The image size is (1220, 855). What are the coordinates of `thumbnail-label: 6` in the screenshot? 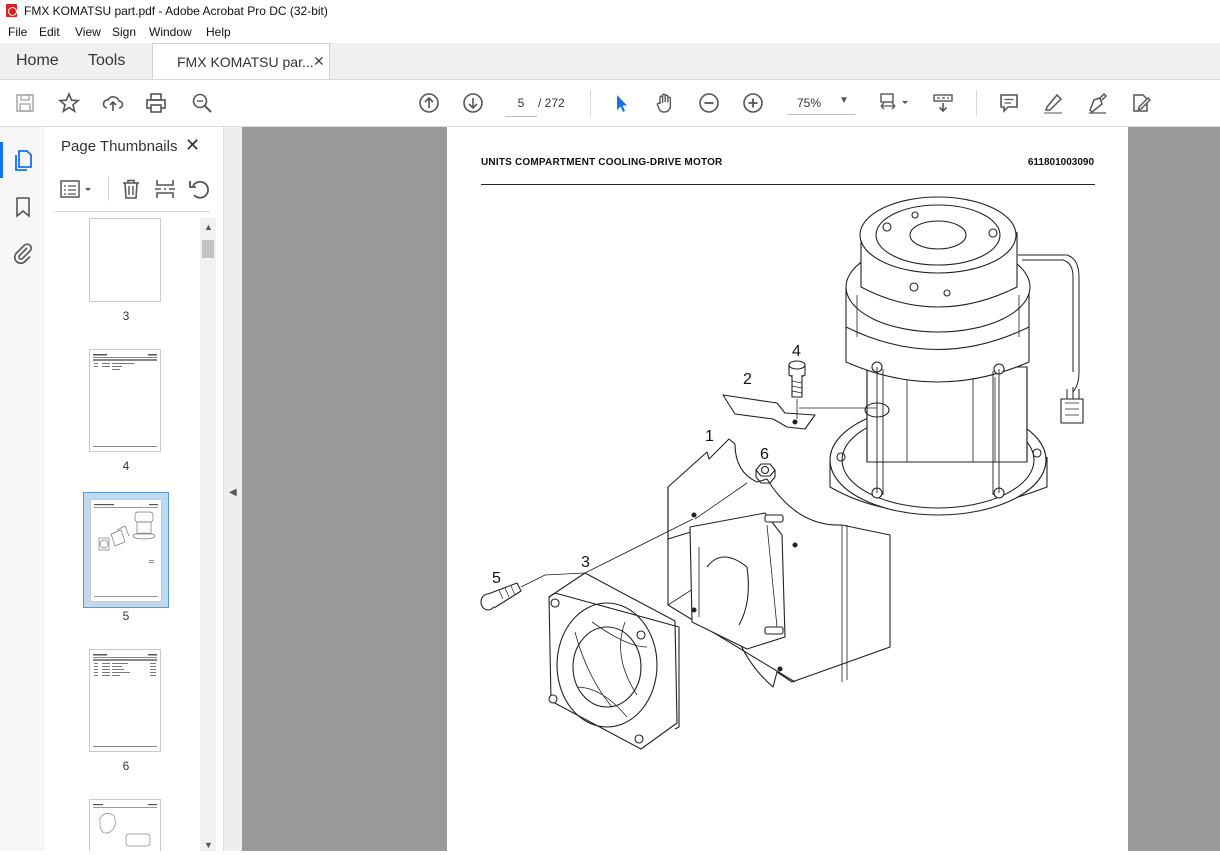 It's located at (126, 766).